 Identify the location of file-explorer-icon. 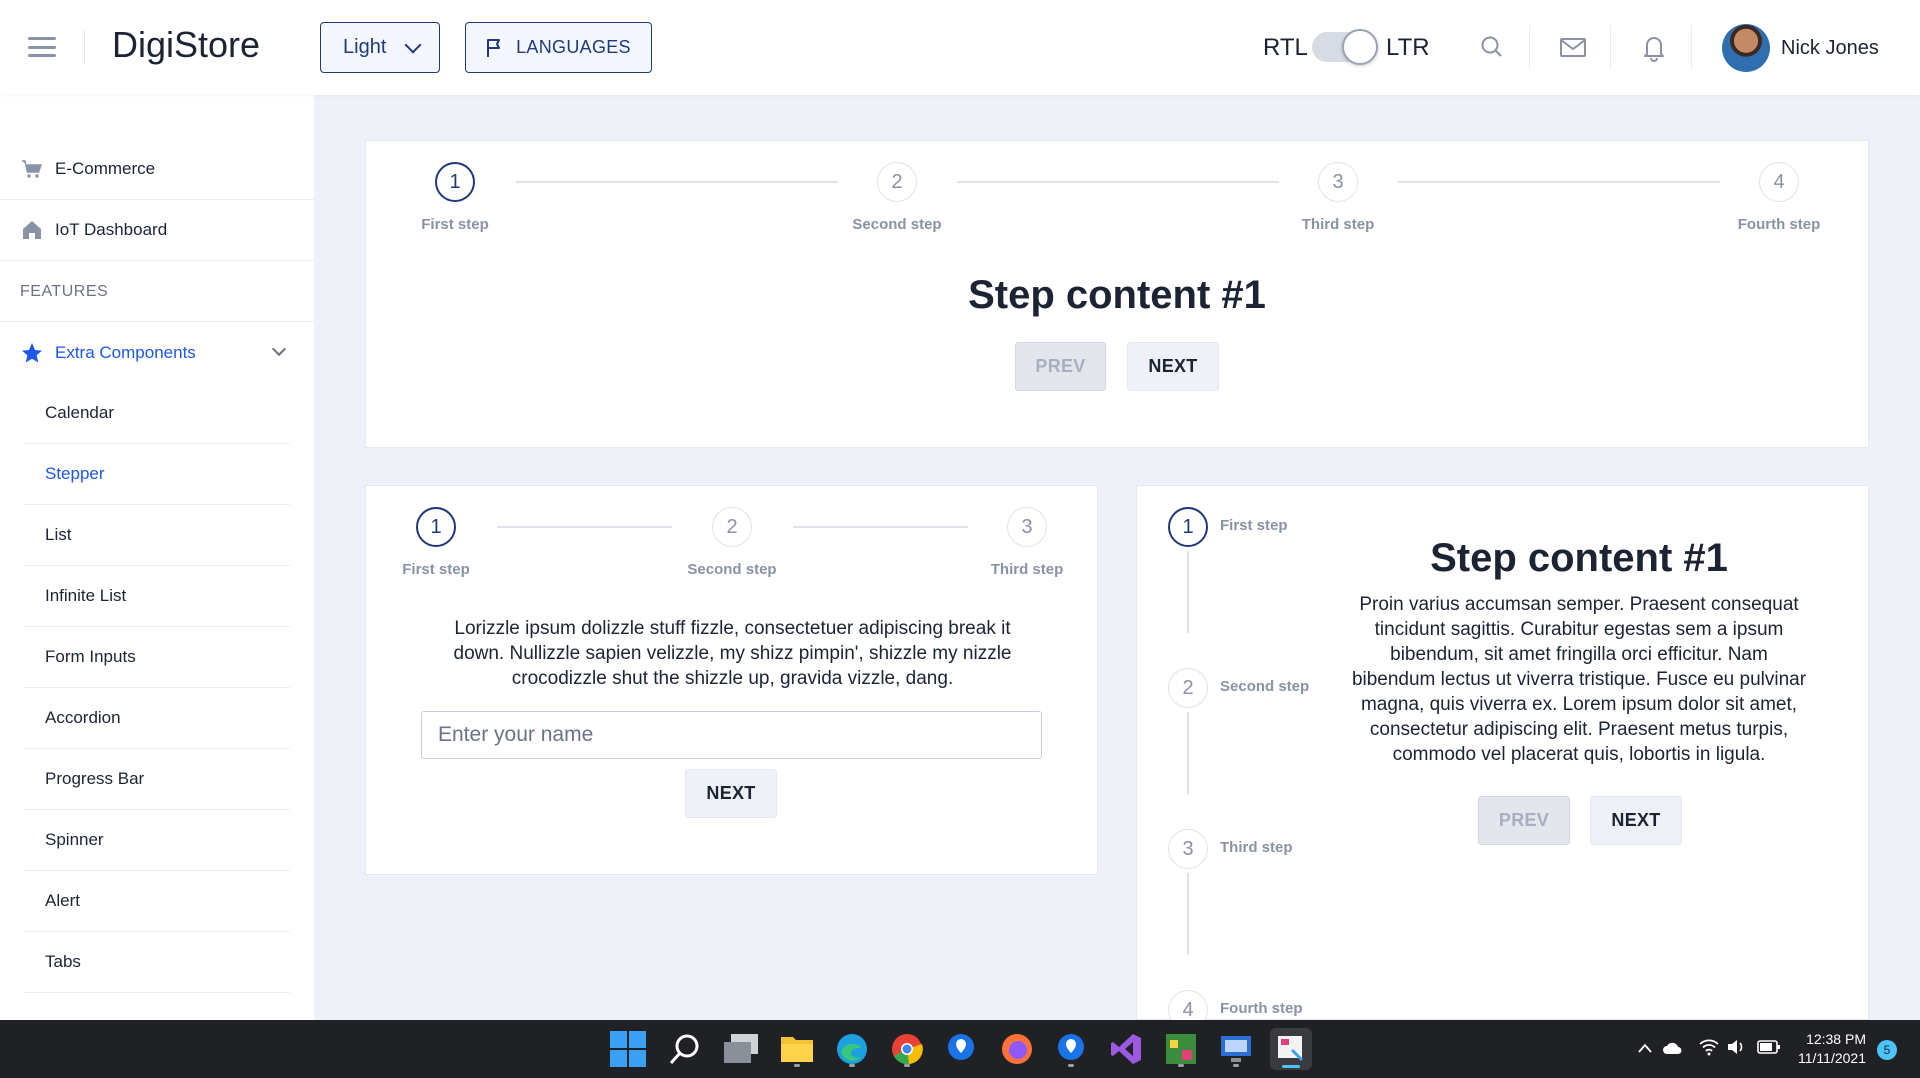
(797, 1049).